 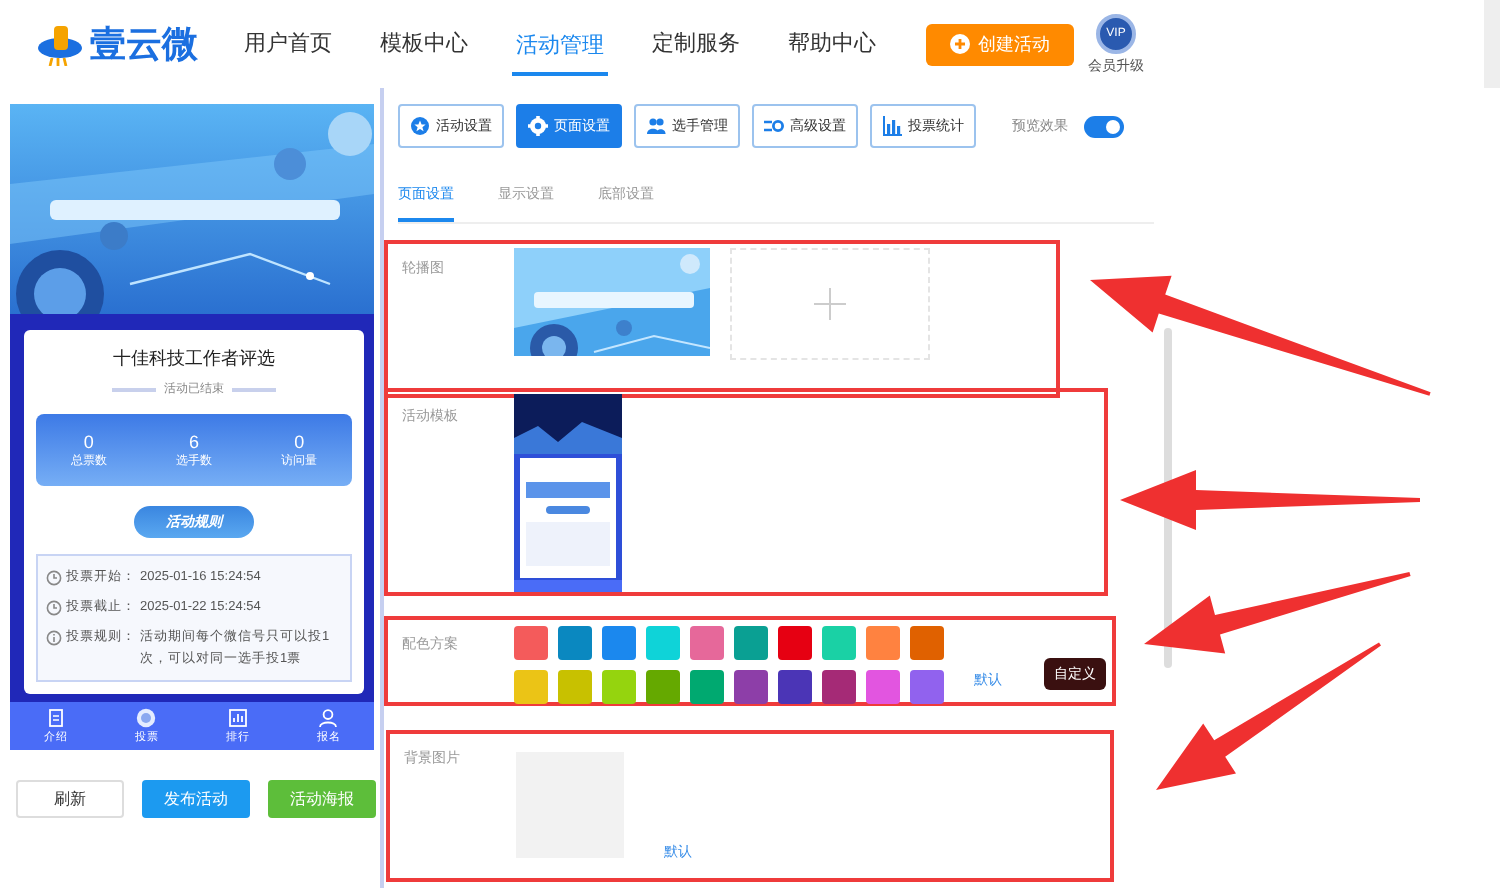 What do you see at coordinates (144, 45) in the screenshot?
I see `logo-text: 壹云微` at bounding box center [144, 45].